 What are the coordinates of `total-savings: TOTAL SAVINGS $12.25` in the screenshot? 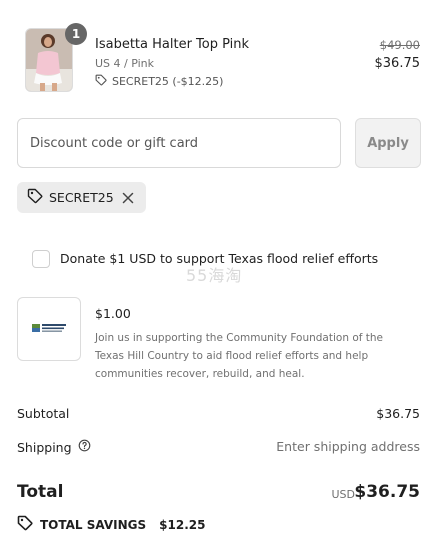 It's located at (111, 524).